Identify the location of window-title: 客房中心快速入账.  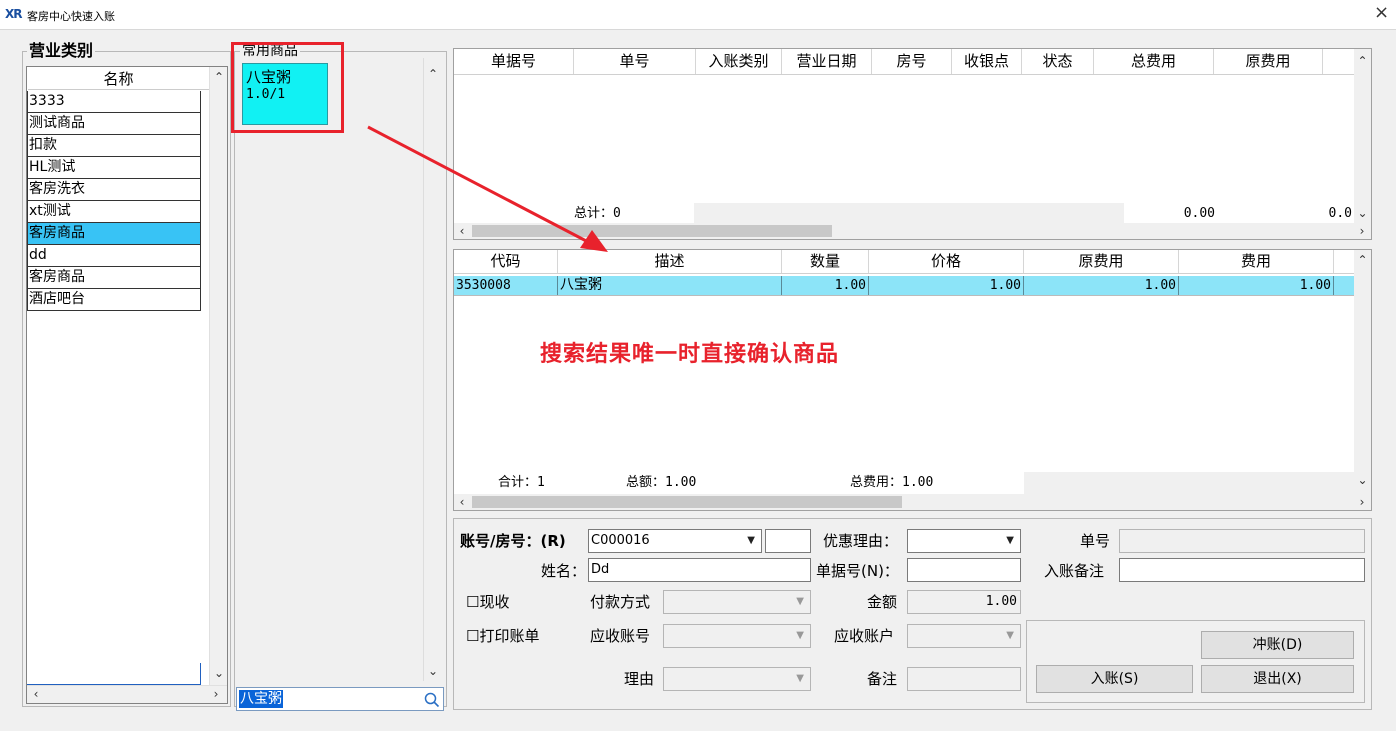
(71, 16).